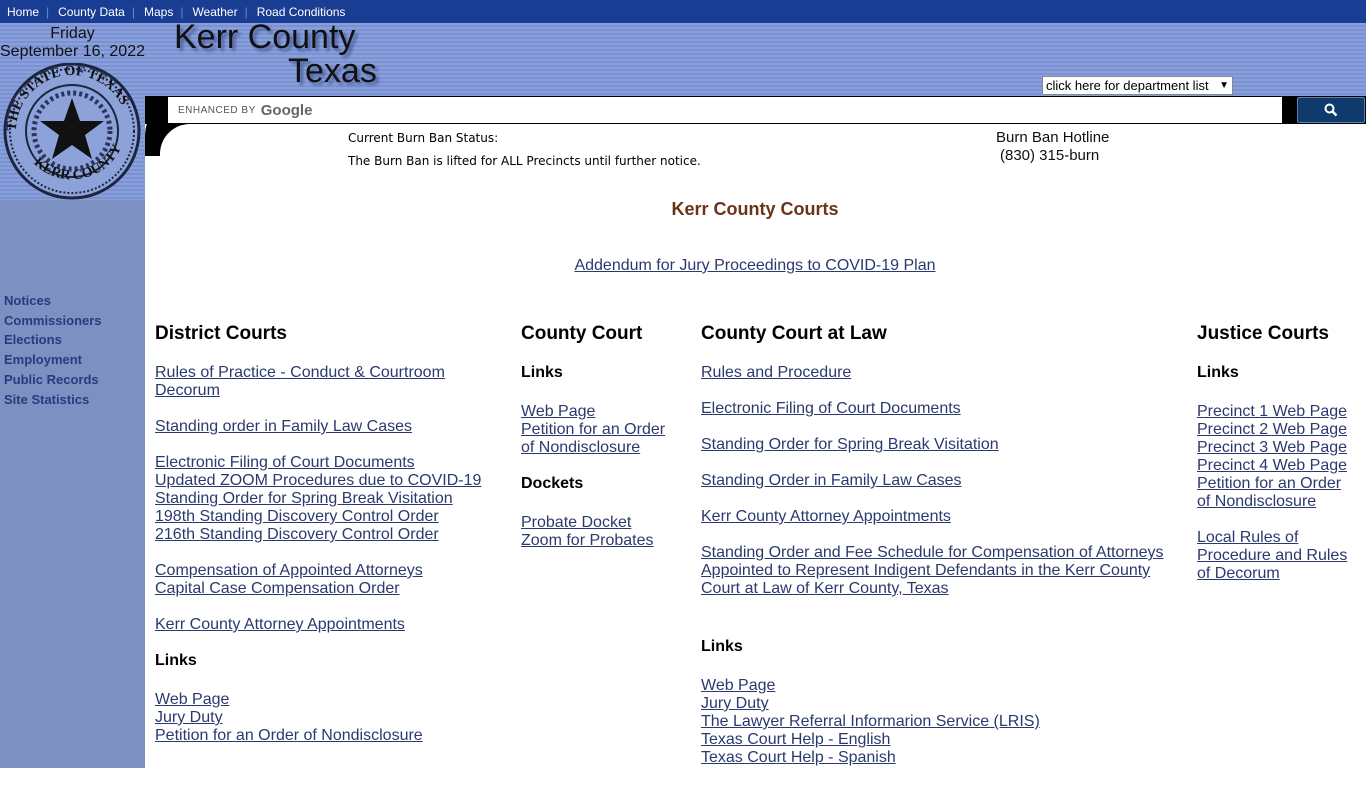 The image size is (1366, 785). I want to click on department-select: click here for department list ▼, so click(1137, 85).